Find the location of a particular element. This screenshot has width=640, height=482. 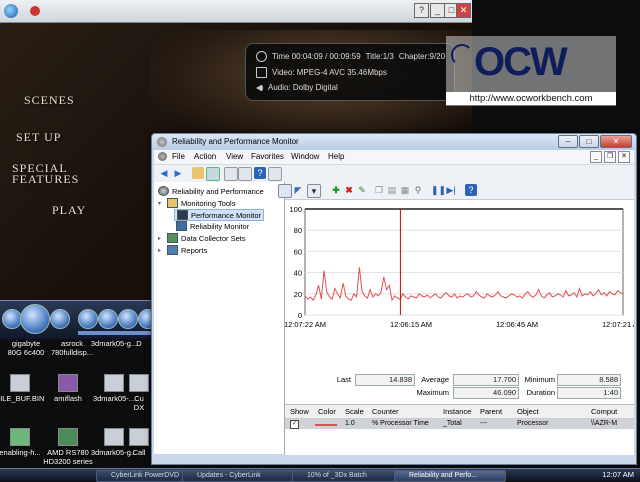

child-close-button: ✕ is located at coordinates (624, 157).